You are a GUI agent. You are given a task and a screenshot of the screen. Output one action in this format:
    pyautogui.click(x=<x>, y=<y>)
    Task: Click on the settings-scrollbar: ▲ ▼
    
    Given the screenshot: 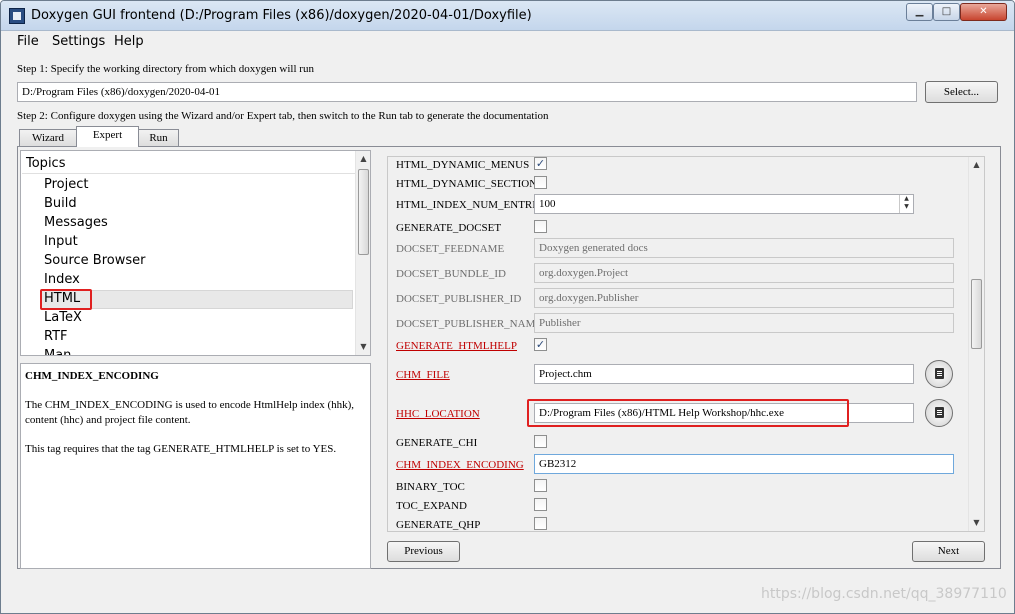 What is the action you would take?
    pyautogui.click(x=976, y=344)
    